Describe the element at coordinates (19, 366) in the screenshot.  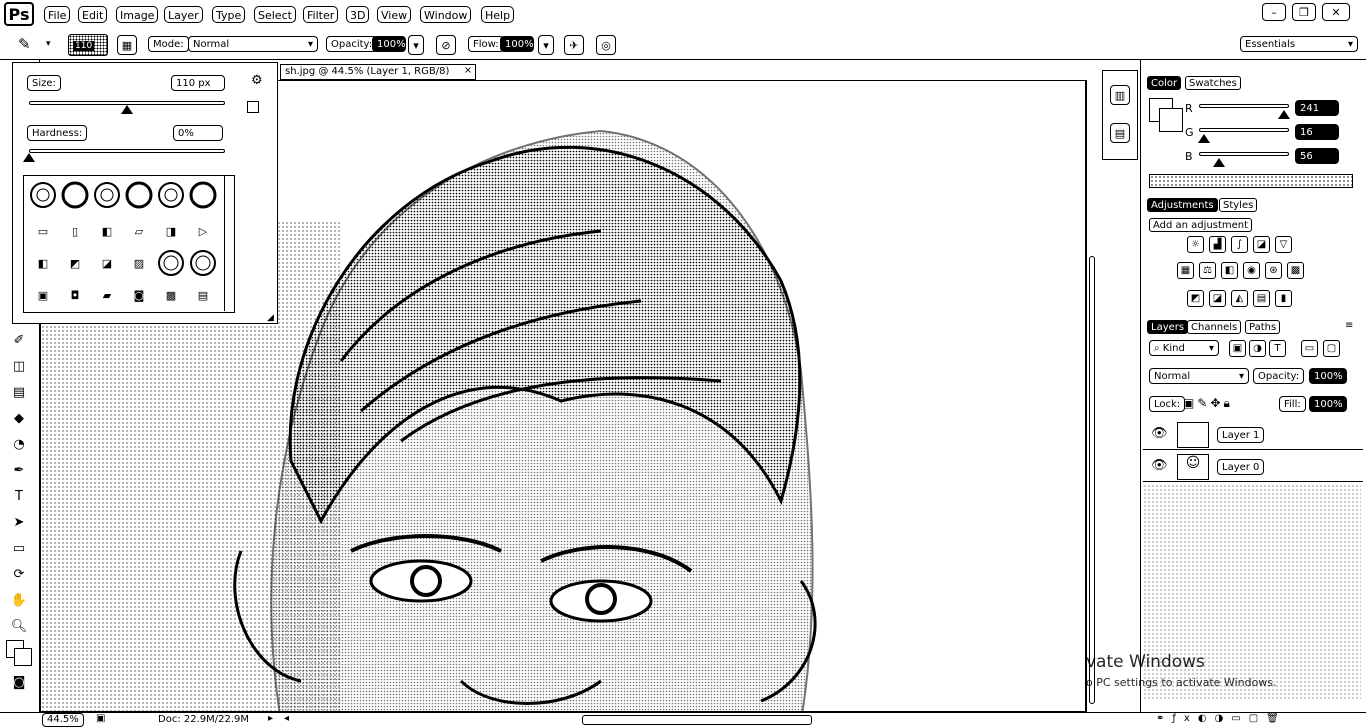
I see `eraser-icon: ◫` at that location.